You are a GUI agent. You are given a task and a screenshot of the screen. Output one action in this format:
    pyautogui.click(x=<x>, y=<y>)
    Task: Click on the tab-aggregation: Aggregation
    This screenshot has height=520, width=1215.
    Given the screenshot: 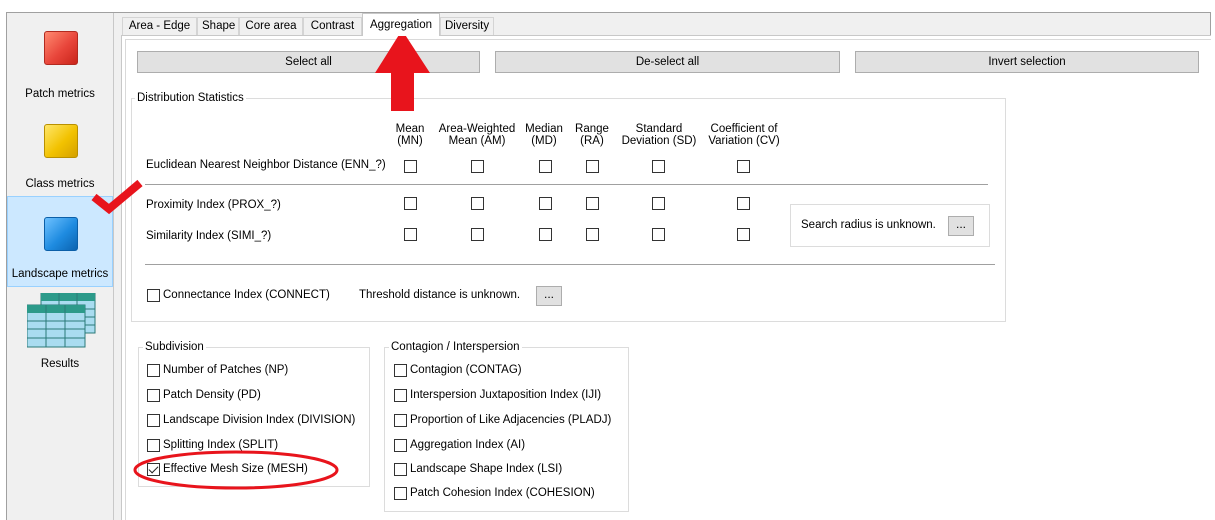 What is the action you would take?
    pyautogui.click(x=401, y=24)
    